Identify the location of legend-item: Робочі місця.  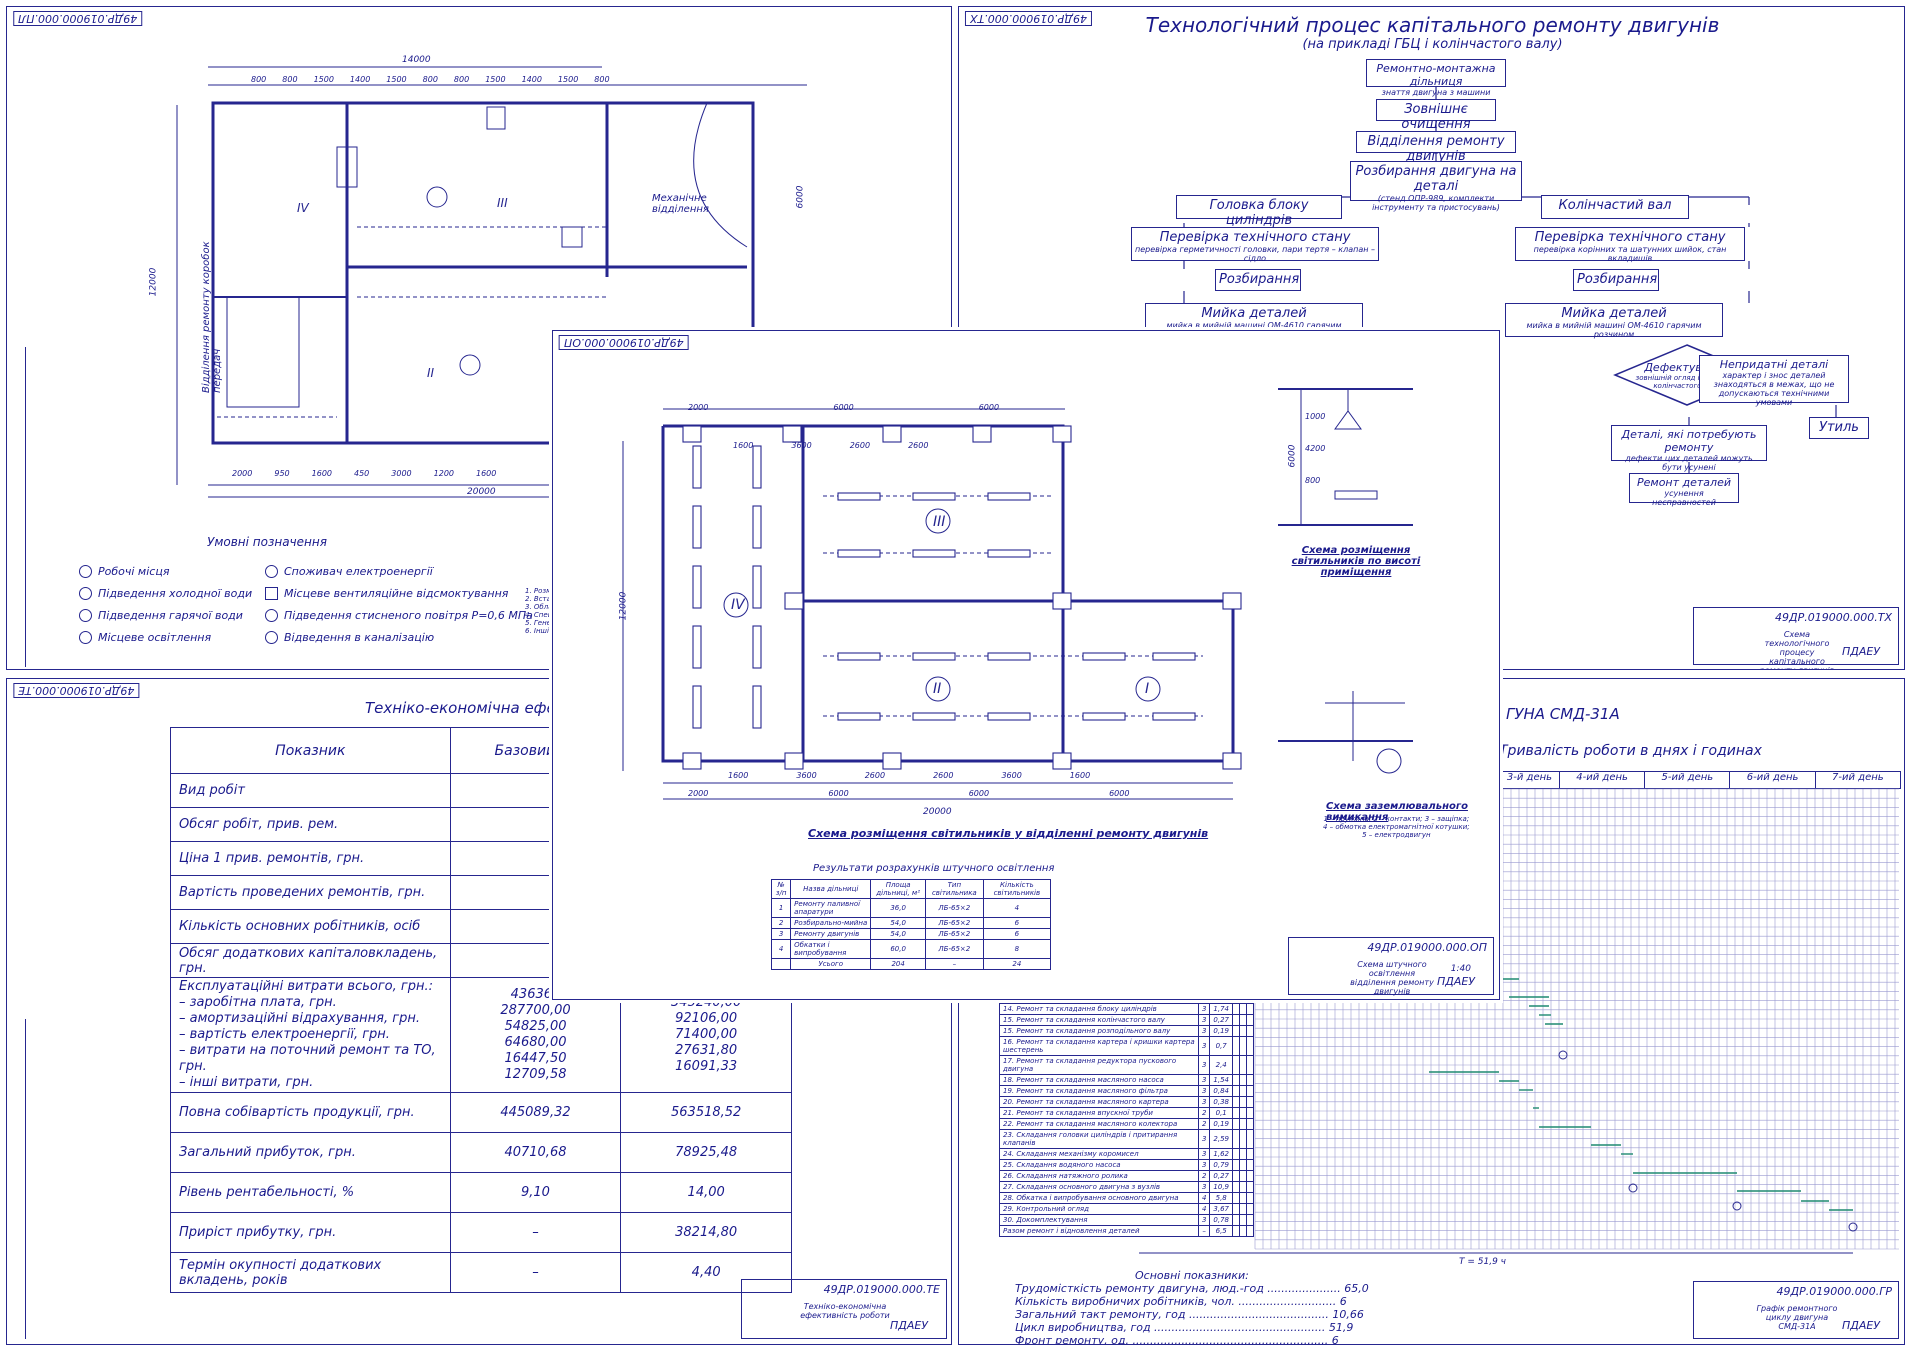
(124, 571).